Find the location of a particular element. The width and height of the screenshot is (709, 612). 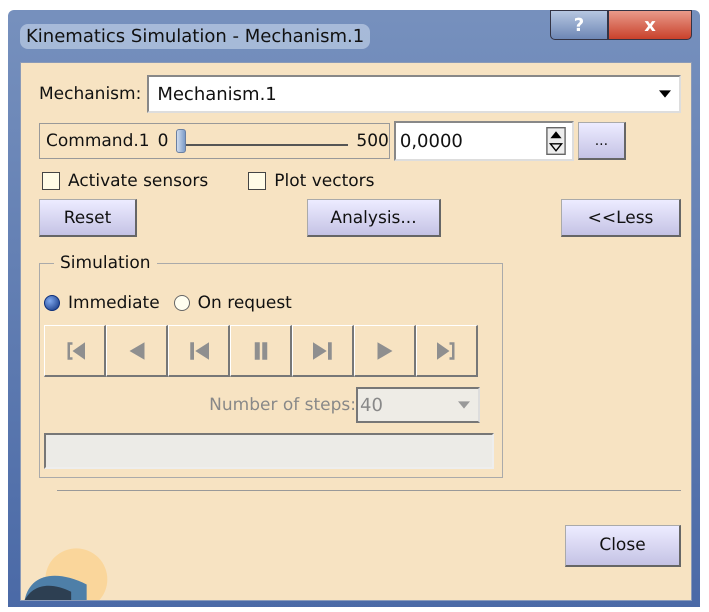

checkbox-label: Activate sensors is located at coordinates (138, 181).